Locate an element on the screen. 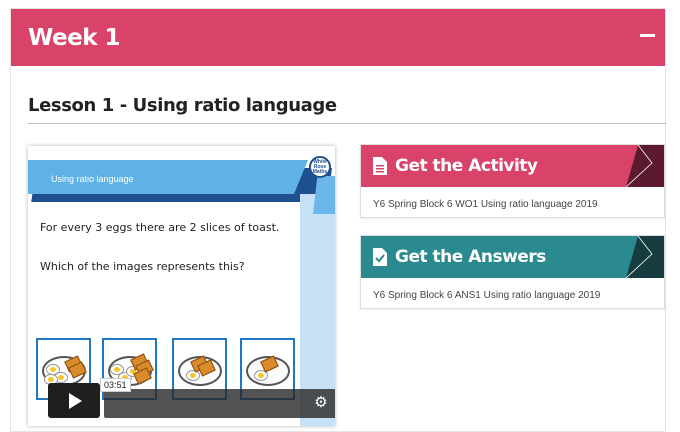 The image size is (680, 432). white-rose-logo: White Rose Maths is located at coordinates (320, 167).